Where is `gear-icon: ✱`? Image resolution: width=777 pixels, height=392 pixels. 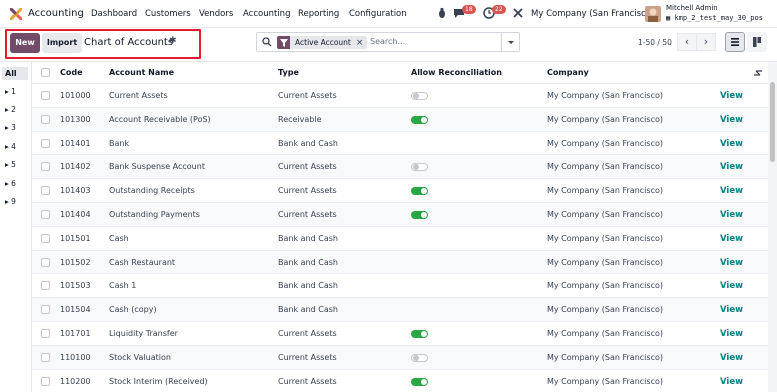 gear-icon: ✱ is located at coordinates (173, 41).